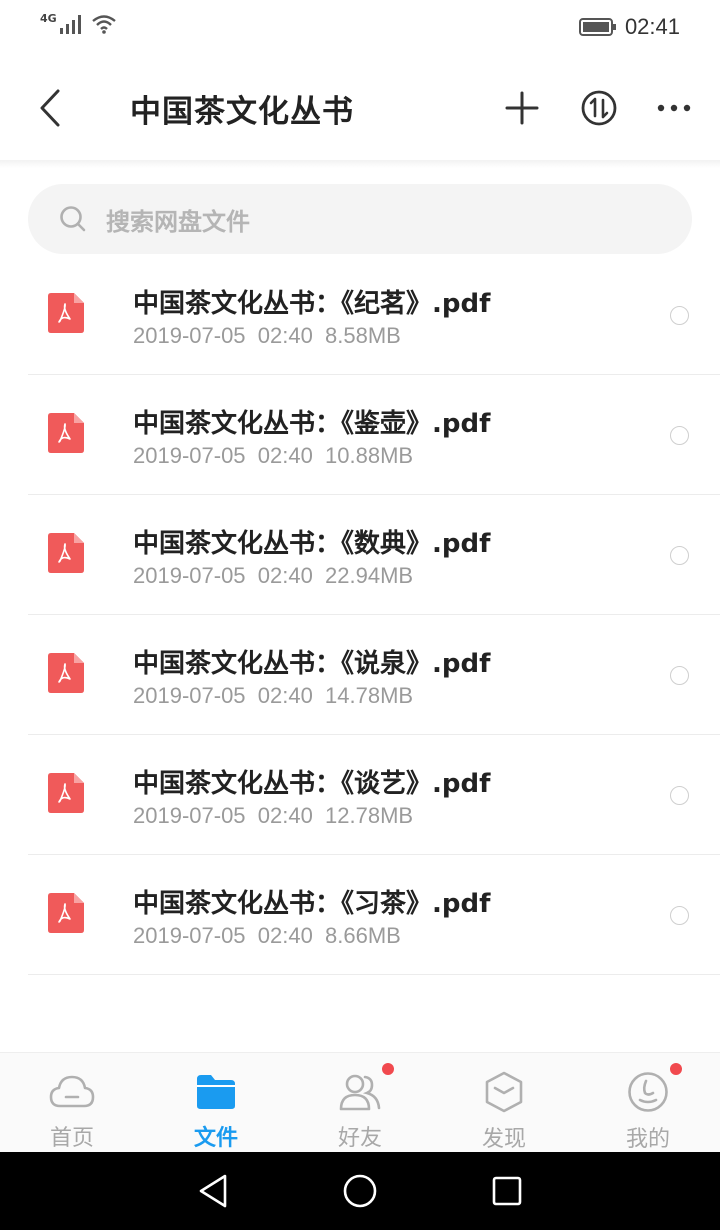 The image size is (720, 1230). I want to click on file-name: 中国茶文化丛书：《说泉》.pdf, so click(312, 664).